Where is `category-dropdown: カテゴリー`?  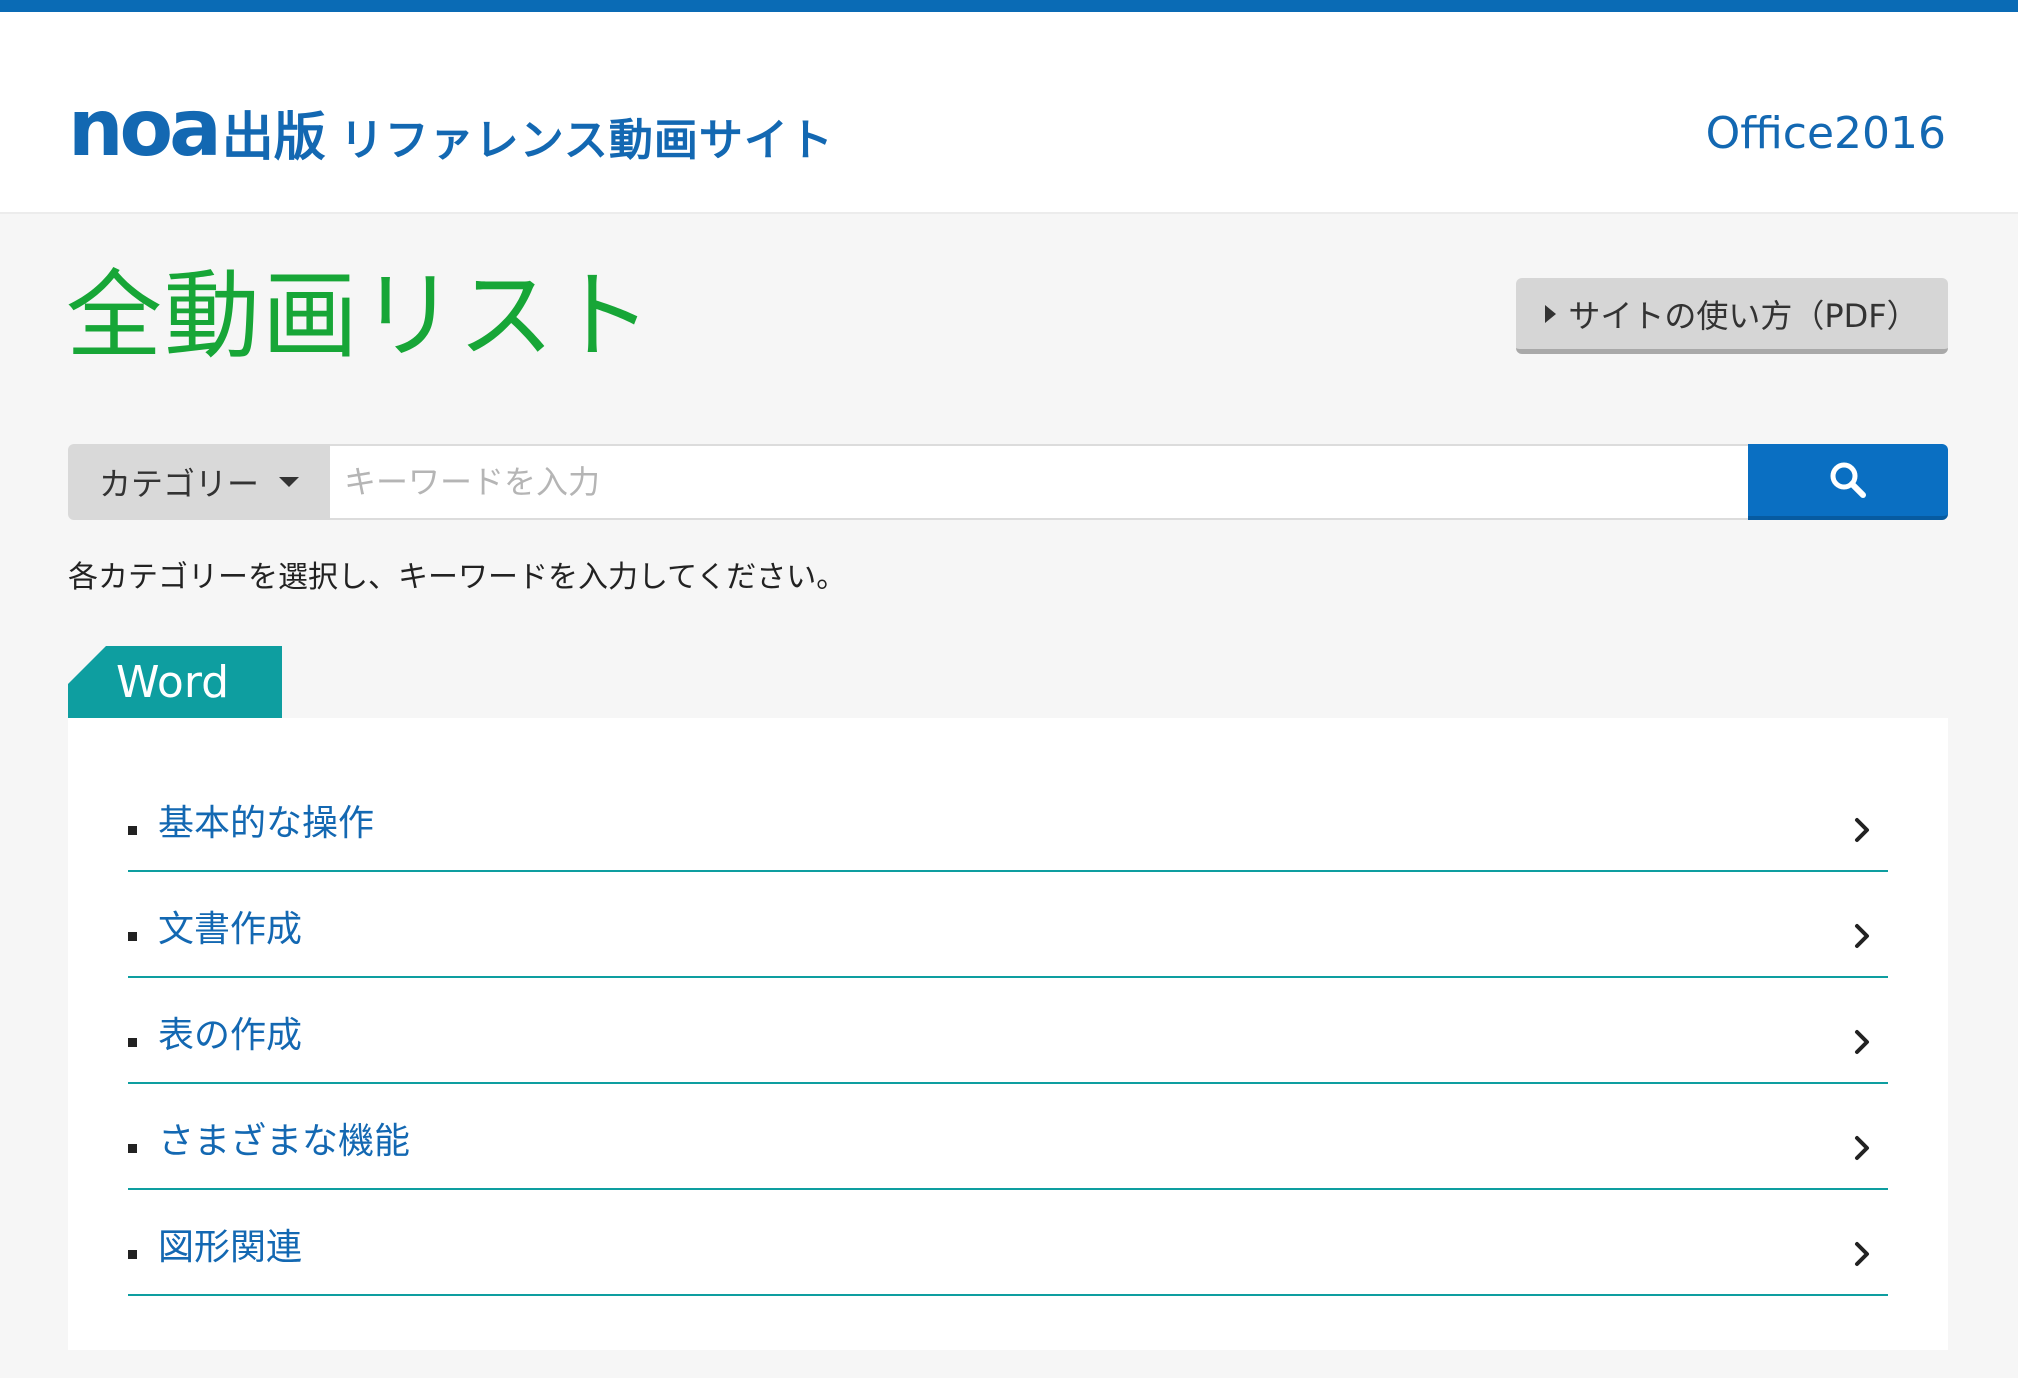
category-dropdown: カテゴリー is located at coordinates (199, 482).